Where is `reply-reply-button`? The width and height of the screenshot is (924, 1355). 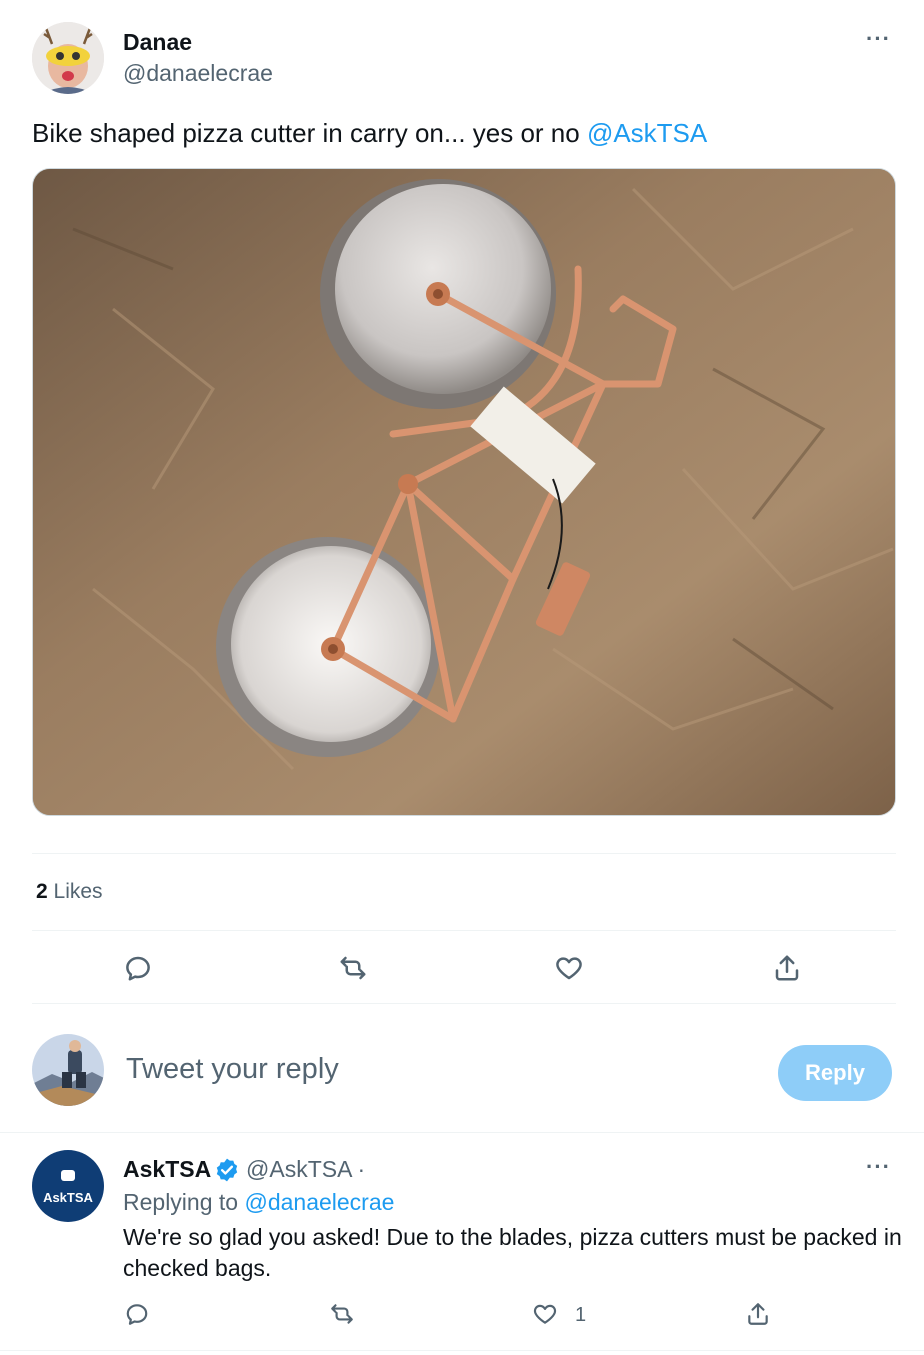
reply-reply-button is located at coordinates (137, 1314).